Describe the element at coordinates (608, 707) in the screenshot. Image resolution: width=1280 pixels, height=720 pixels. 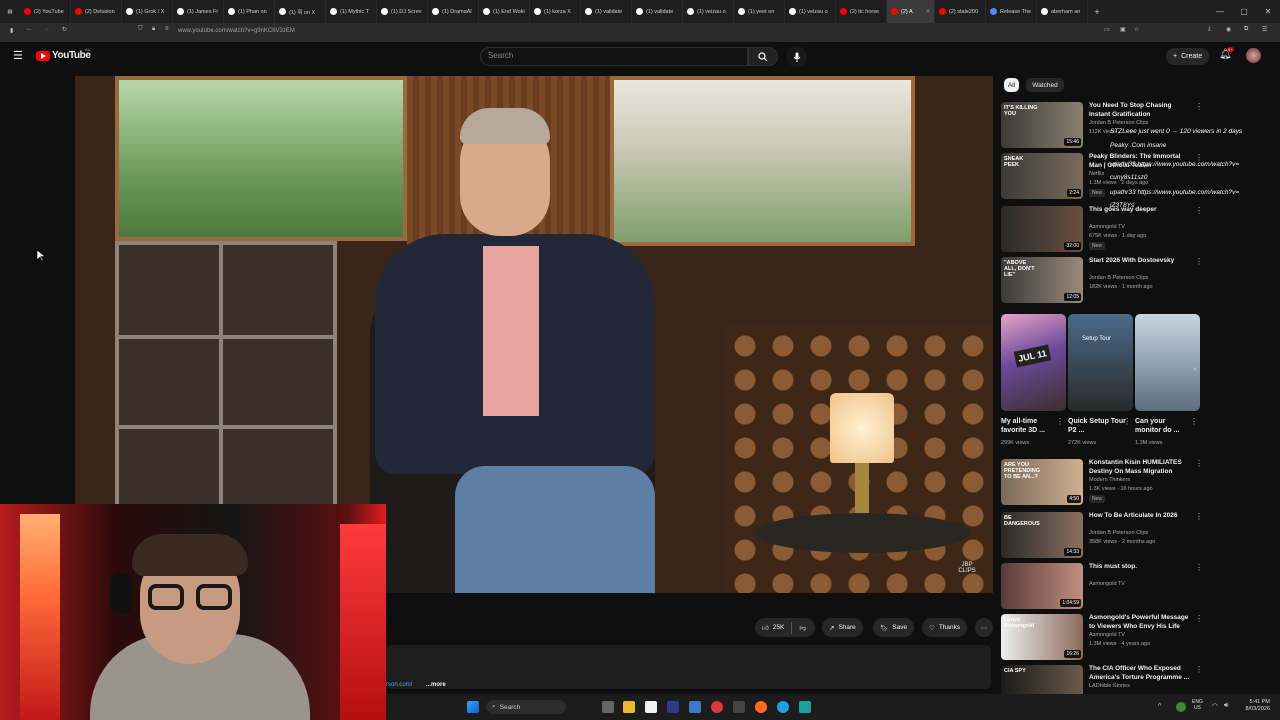
I see `task-view-icon` at that location.